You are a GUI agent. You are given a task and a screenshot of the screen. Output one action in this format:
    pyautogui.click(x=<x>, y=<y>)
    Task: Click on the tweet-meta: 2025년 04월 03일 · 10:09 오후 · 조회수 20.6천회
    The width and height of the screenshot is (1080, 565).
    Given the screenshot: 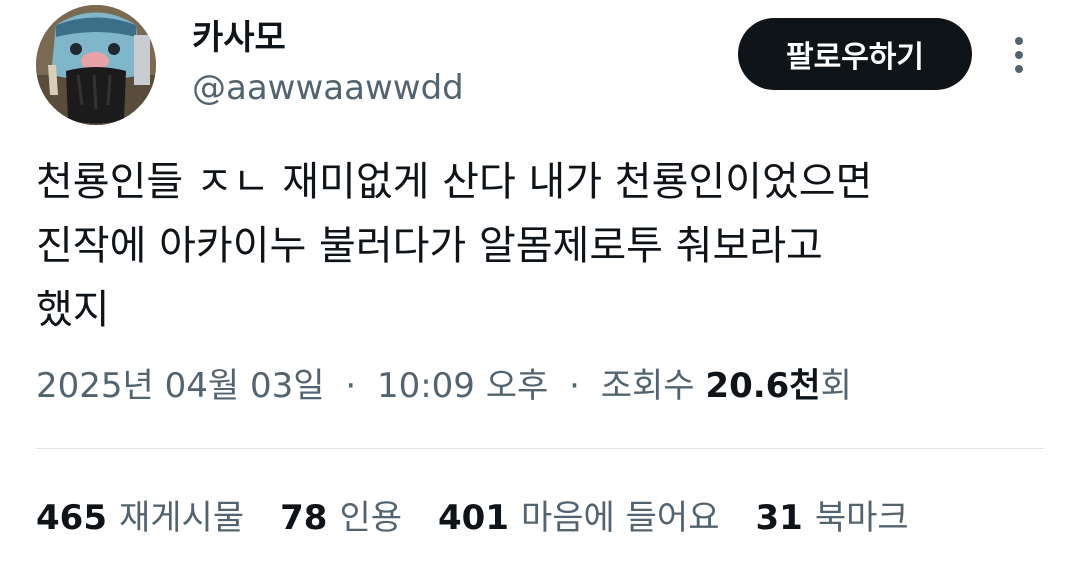 What is the action you would take?
    pyautogui.click(x=444, y=386)
    